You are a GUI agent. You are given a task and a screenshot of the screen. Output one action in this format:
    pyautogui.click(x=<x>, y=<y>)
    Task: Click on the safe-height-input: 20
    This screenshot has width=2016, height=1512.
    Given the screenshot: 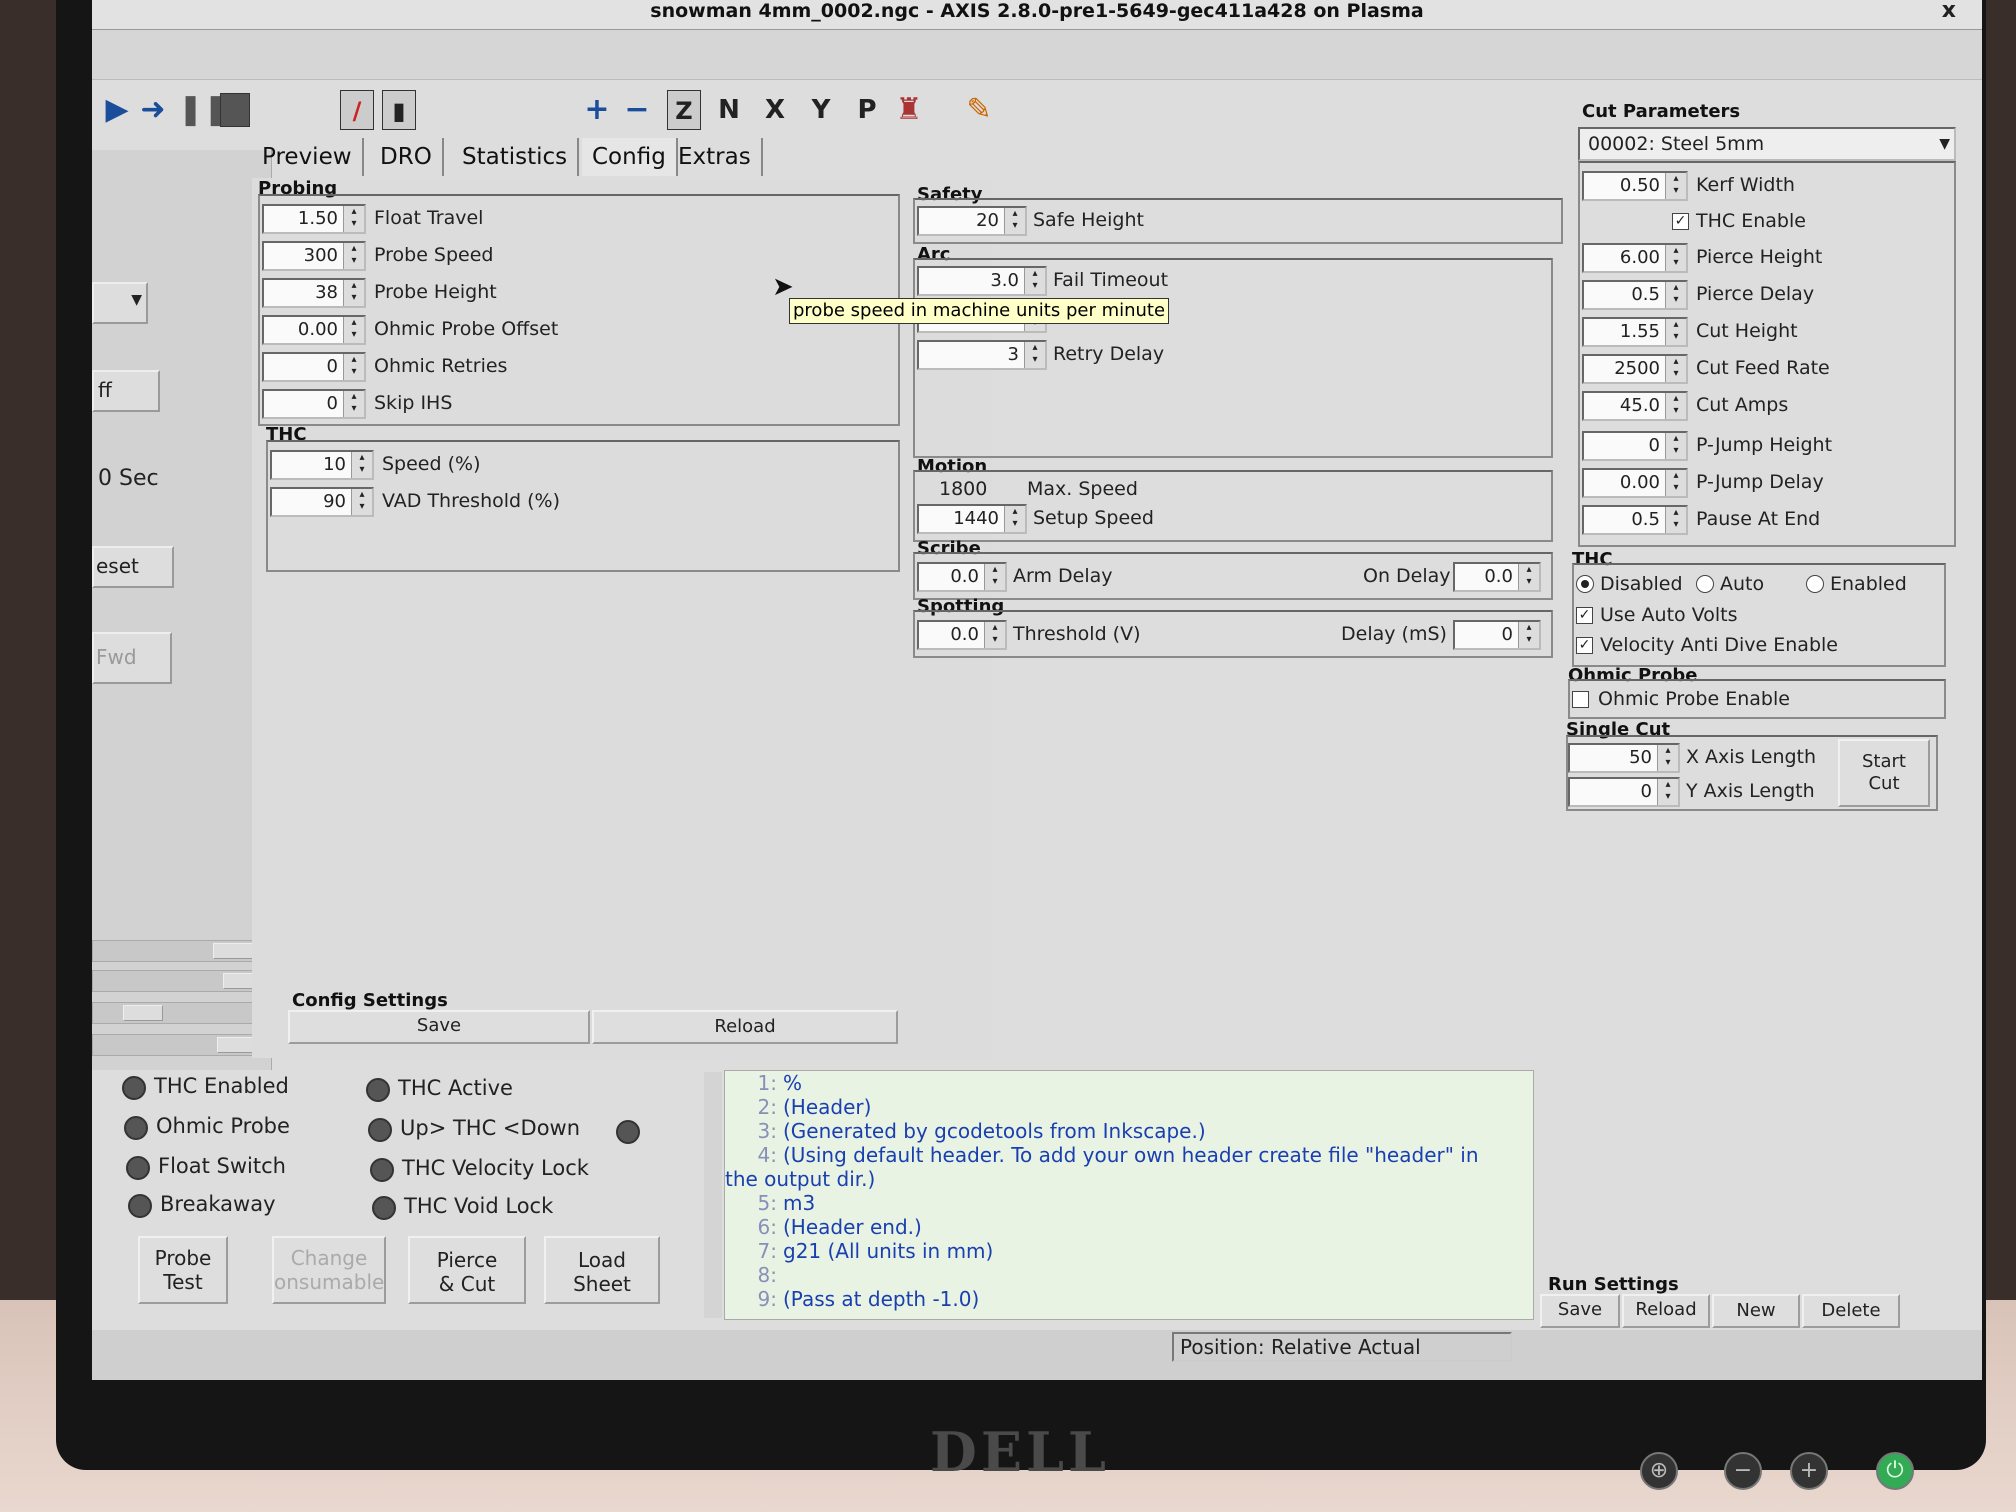 What is the action you would take?
    pyautogui.click(x=972, y=221)
    